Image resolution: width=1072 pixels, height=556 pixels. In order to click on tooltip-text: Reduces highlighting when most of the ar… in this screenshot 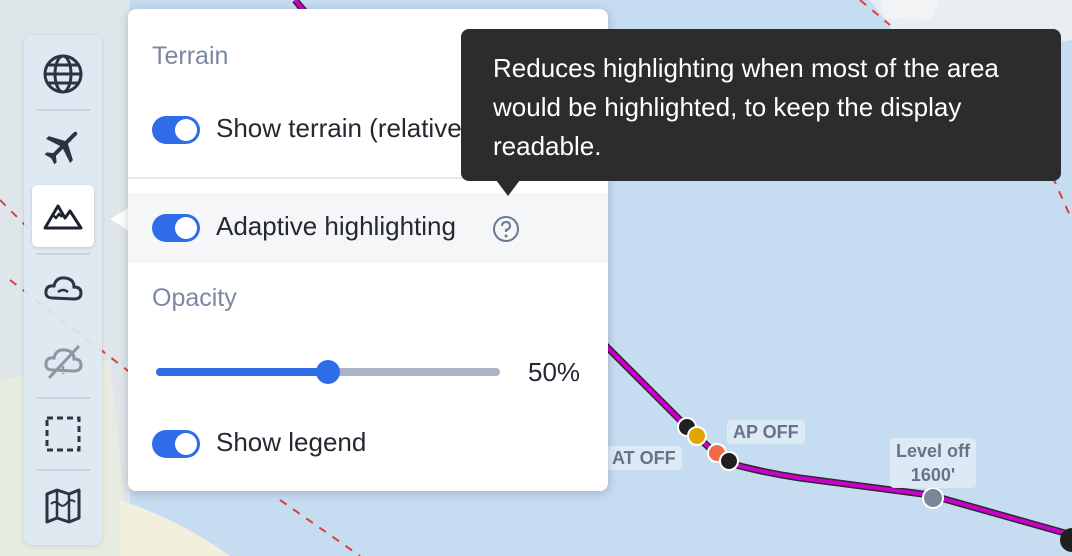, I will do `click(746, 107)`.